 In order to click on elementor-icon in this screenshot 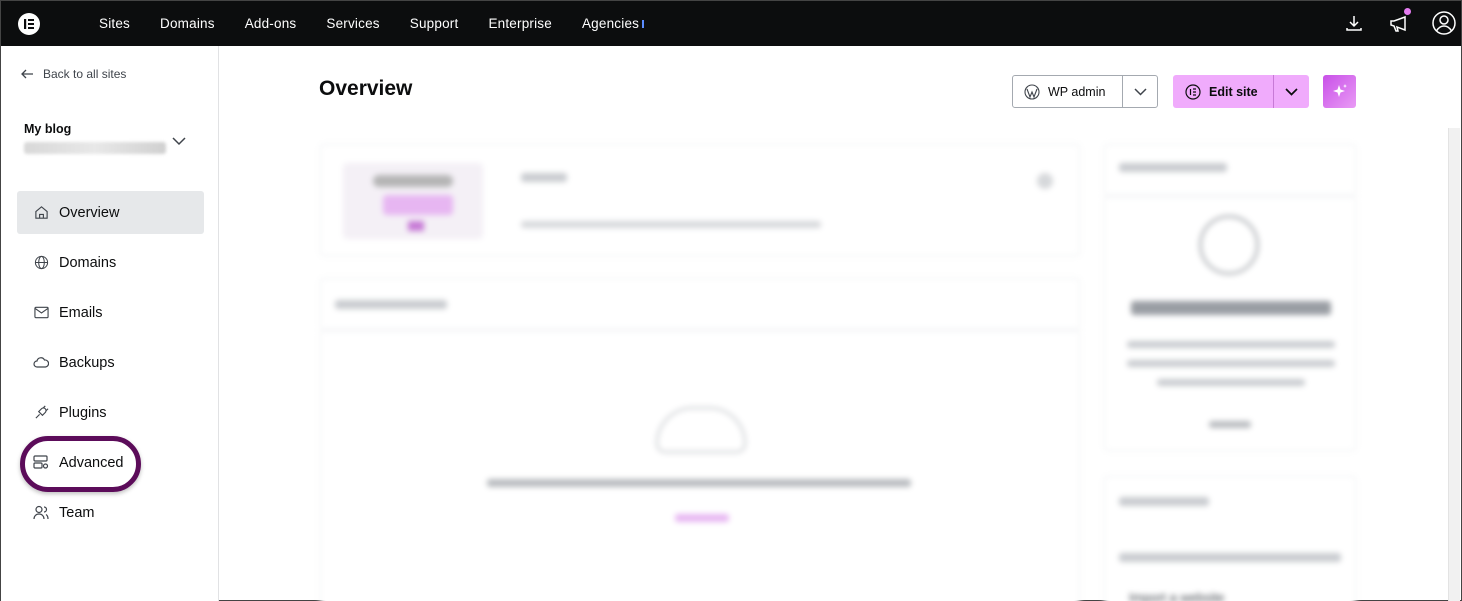, I will do `click(1193, 91)`.